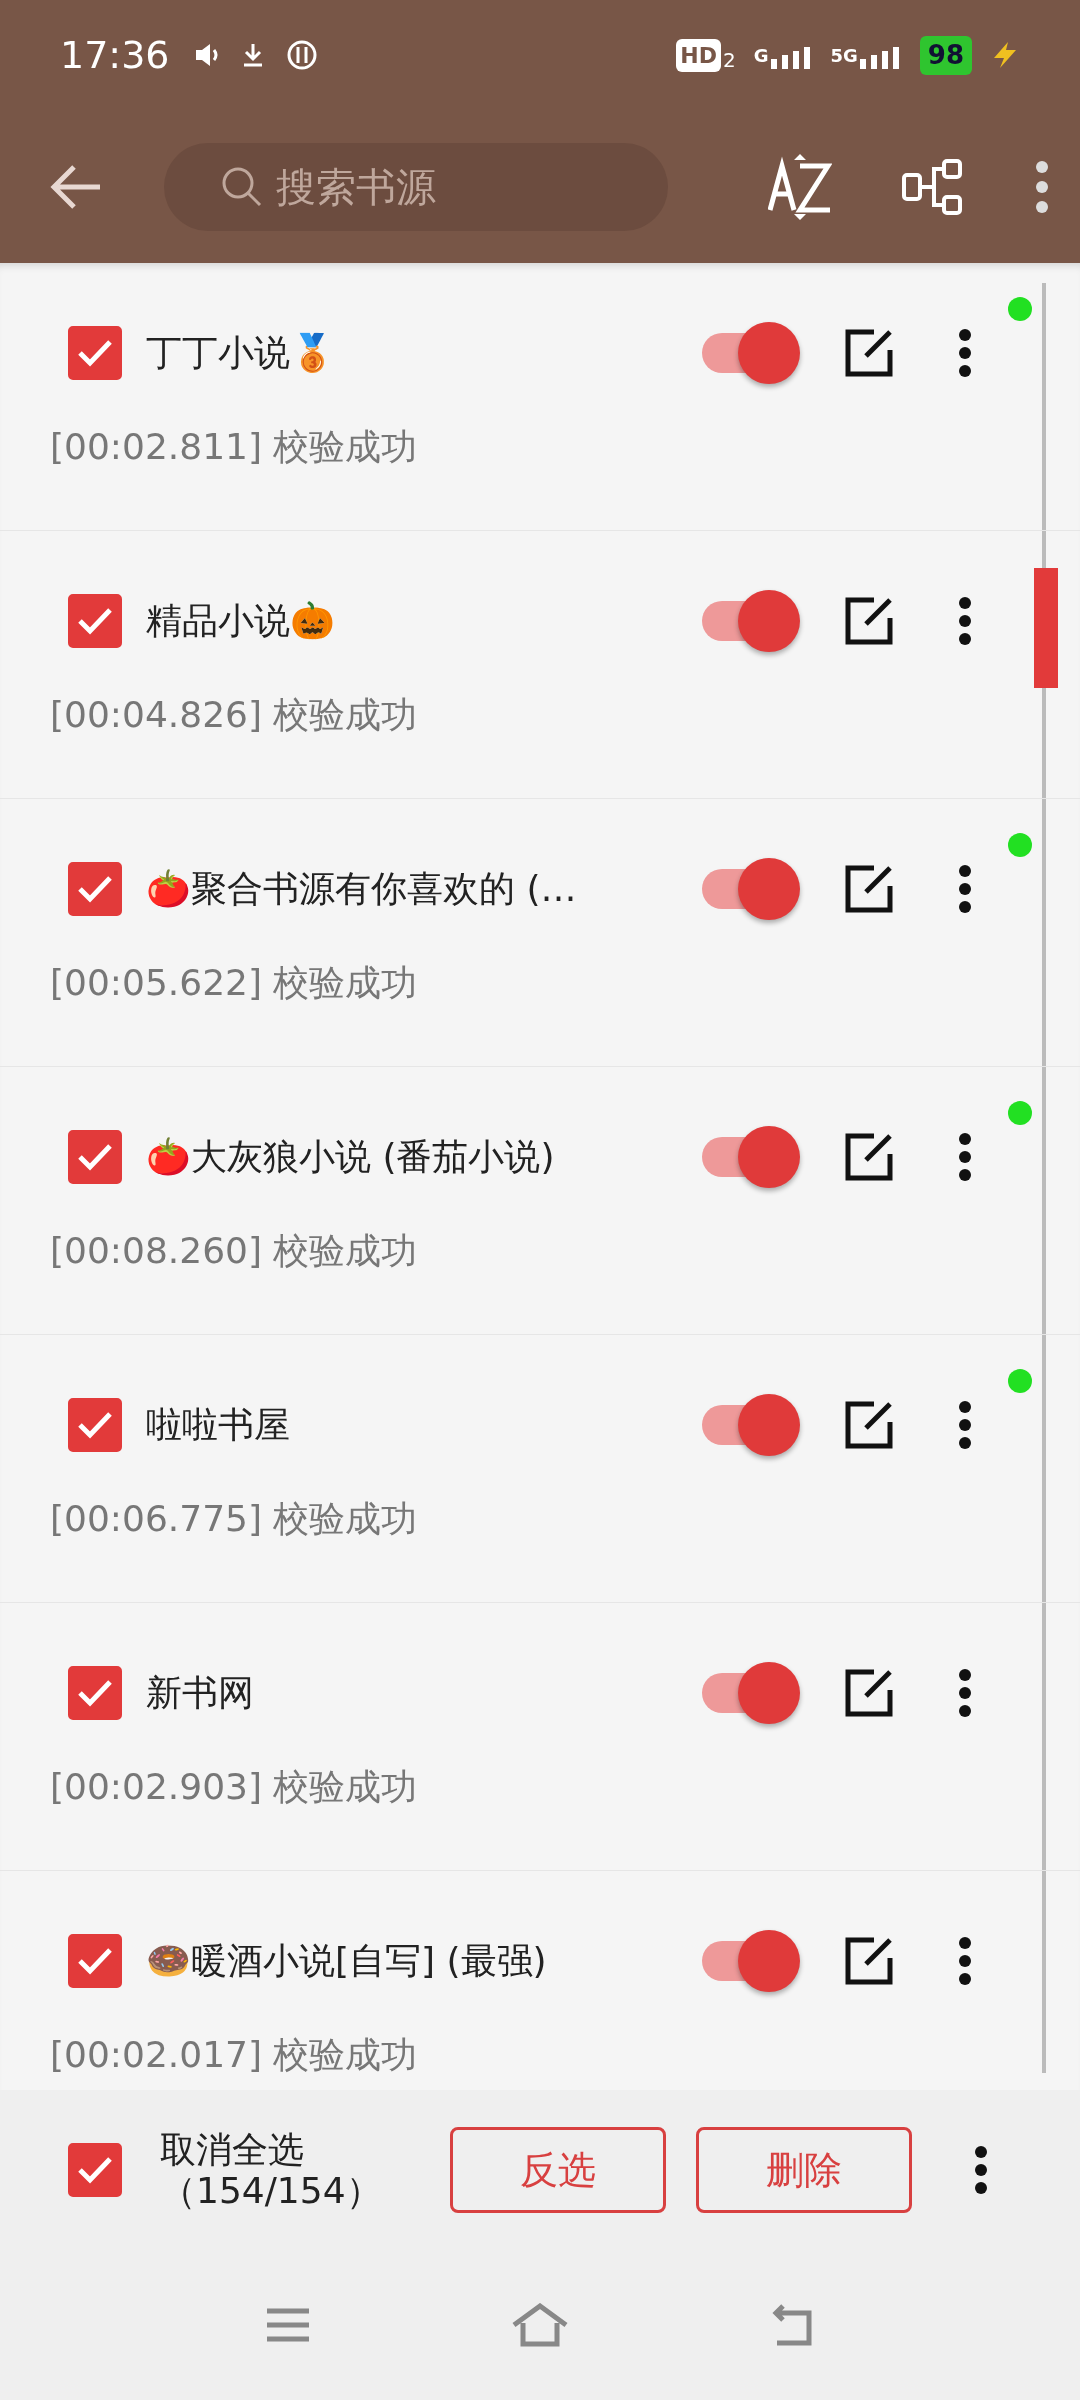  I want to click on download-icon, so click(252, 55).